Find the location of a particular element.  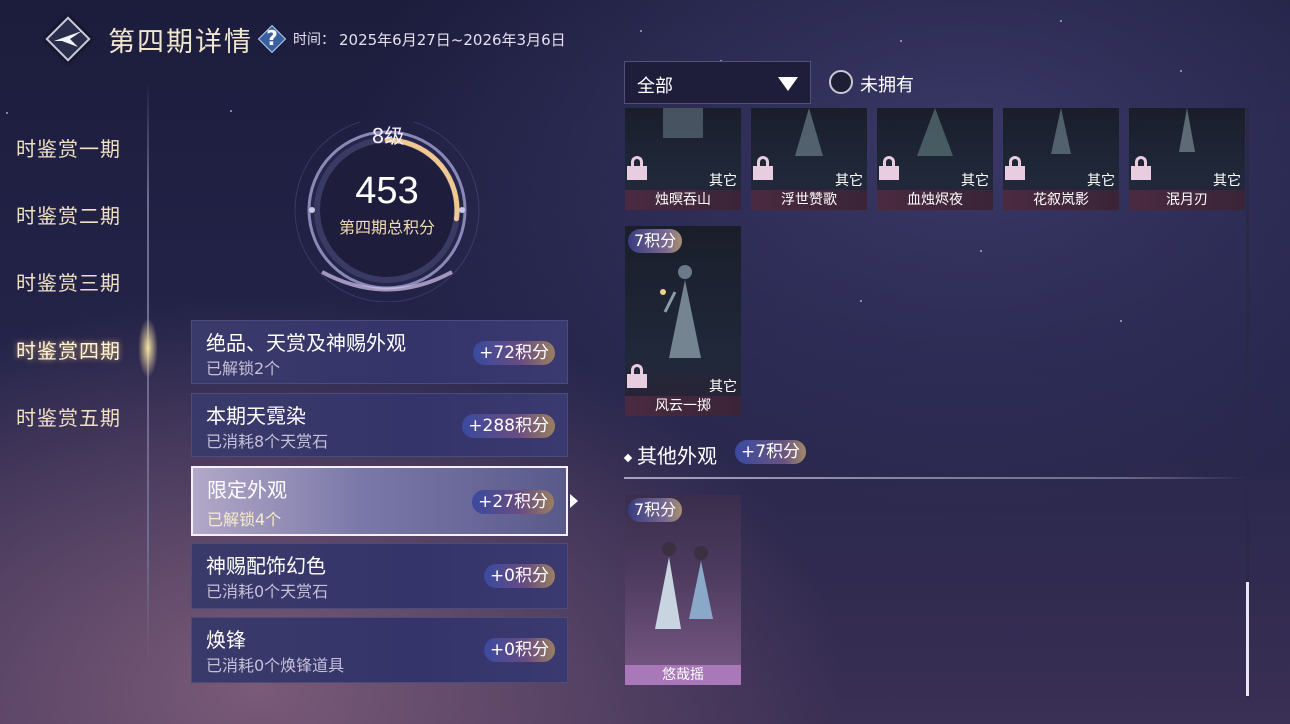

time-label: 时间： is located at coordinates (314, 40).